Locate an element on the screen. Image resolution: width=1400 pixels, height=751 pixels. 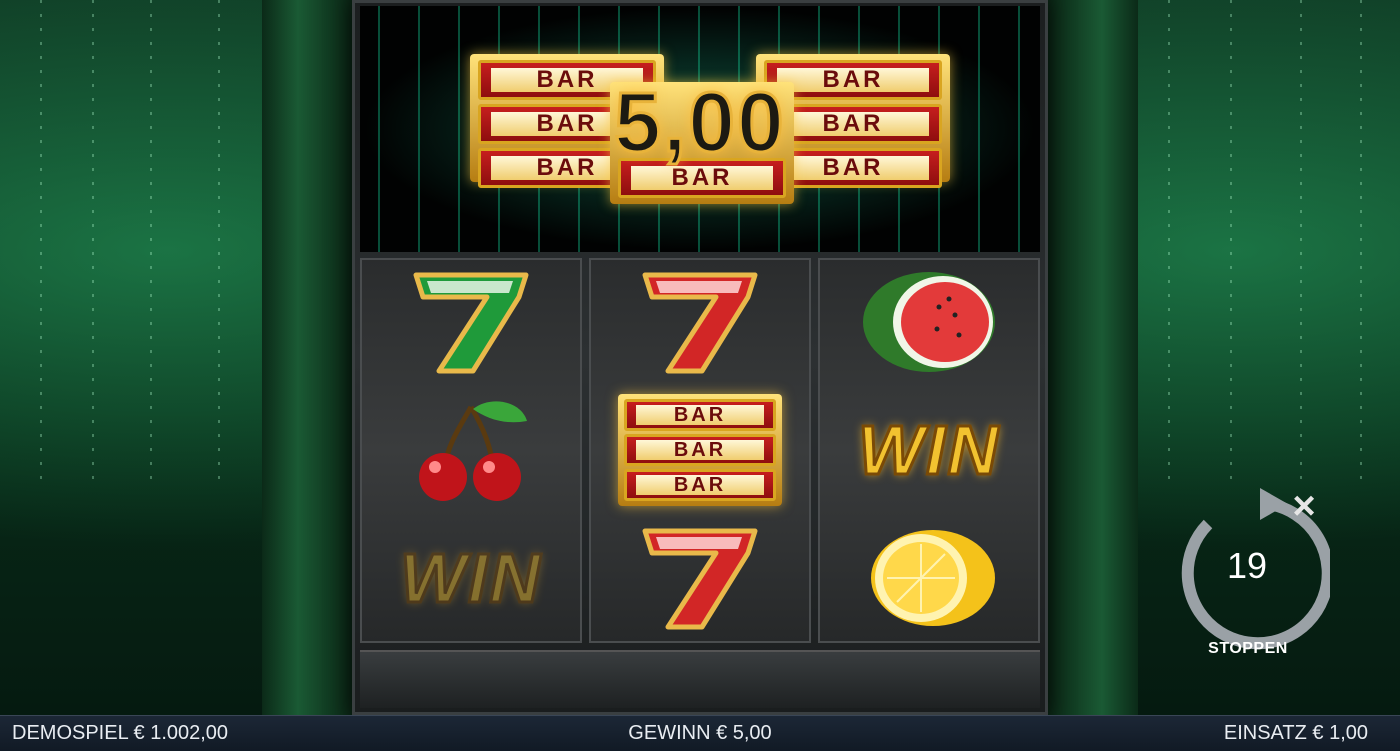
seven-green-symbol is located at coordinates (471, 322).